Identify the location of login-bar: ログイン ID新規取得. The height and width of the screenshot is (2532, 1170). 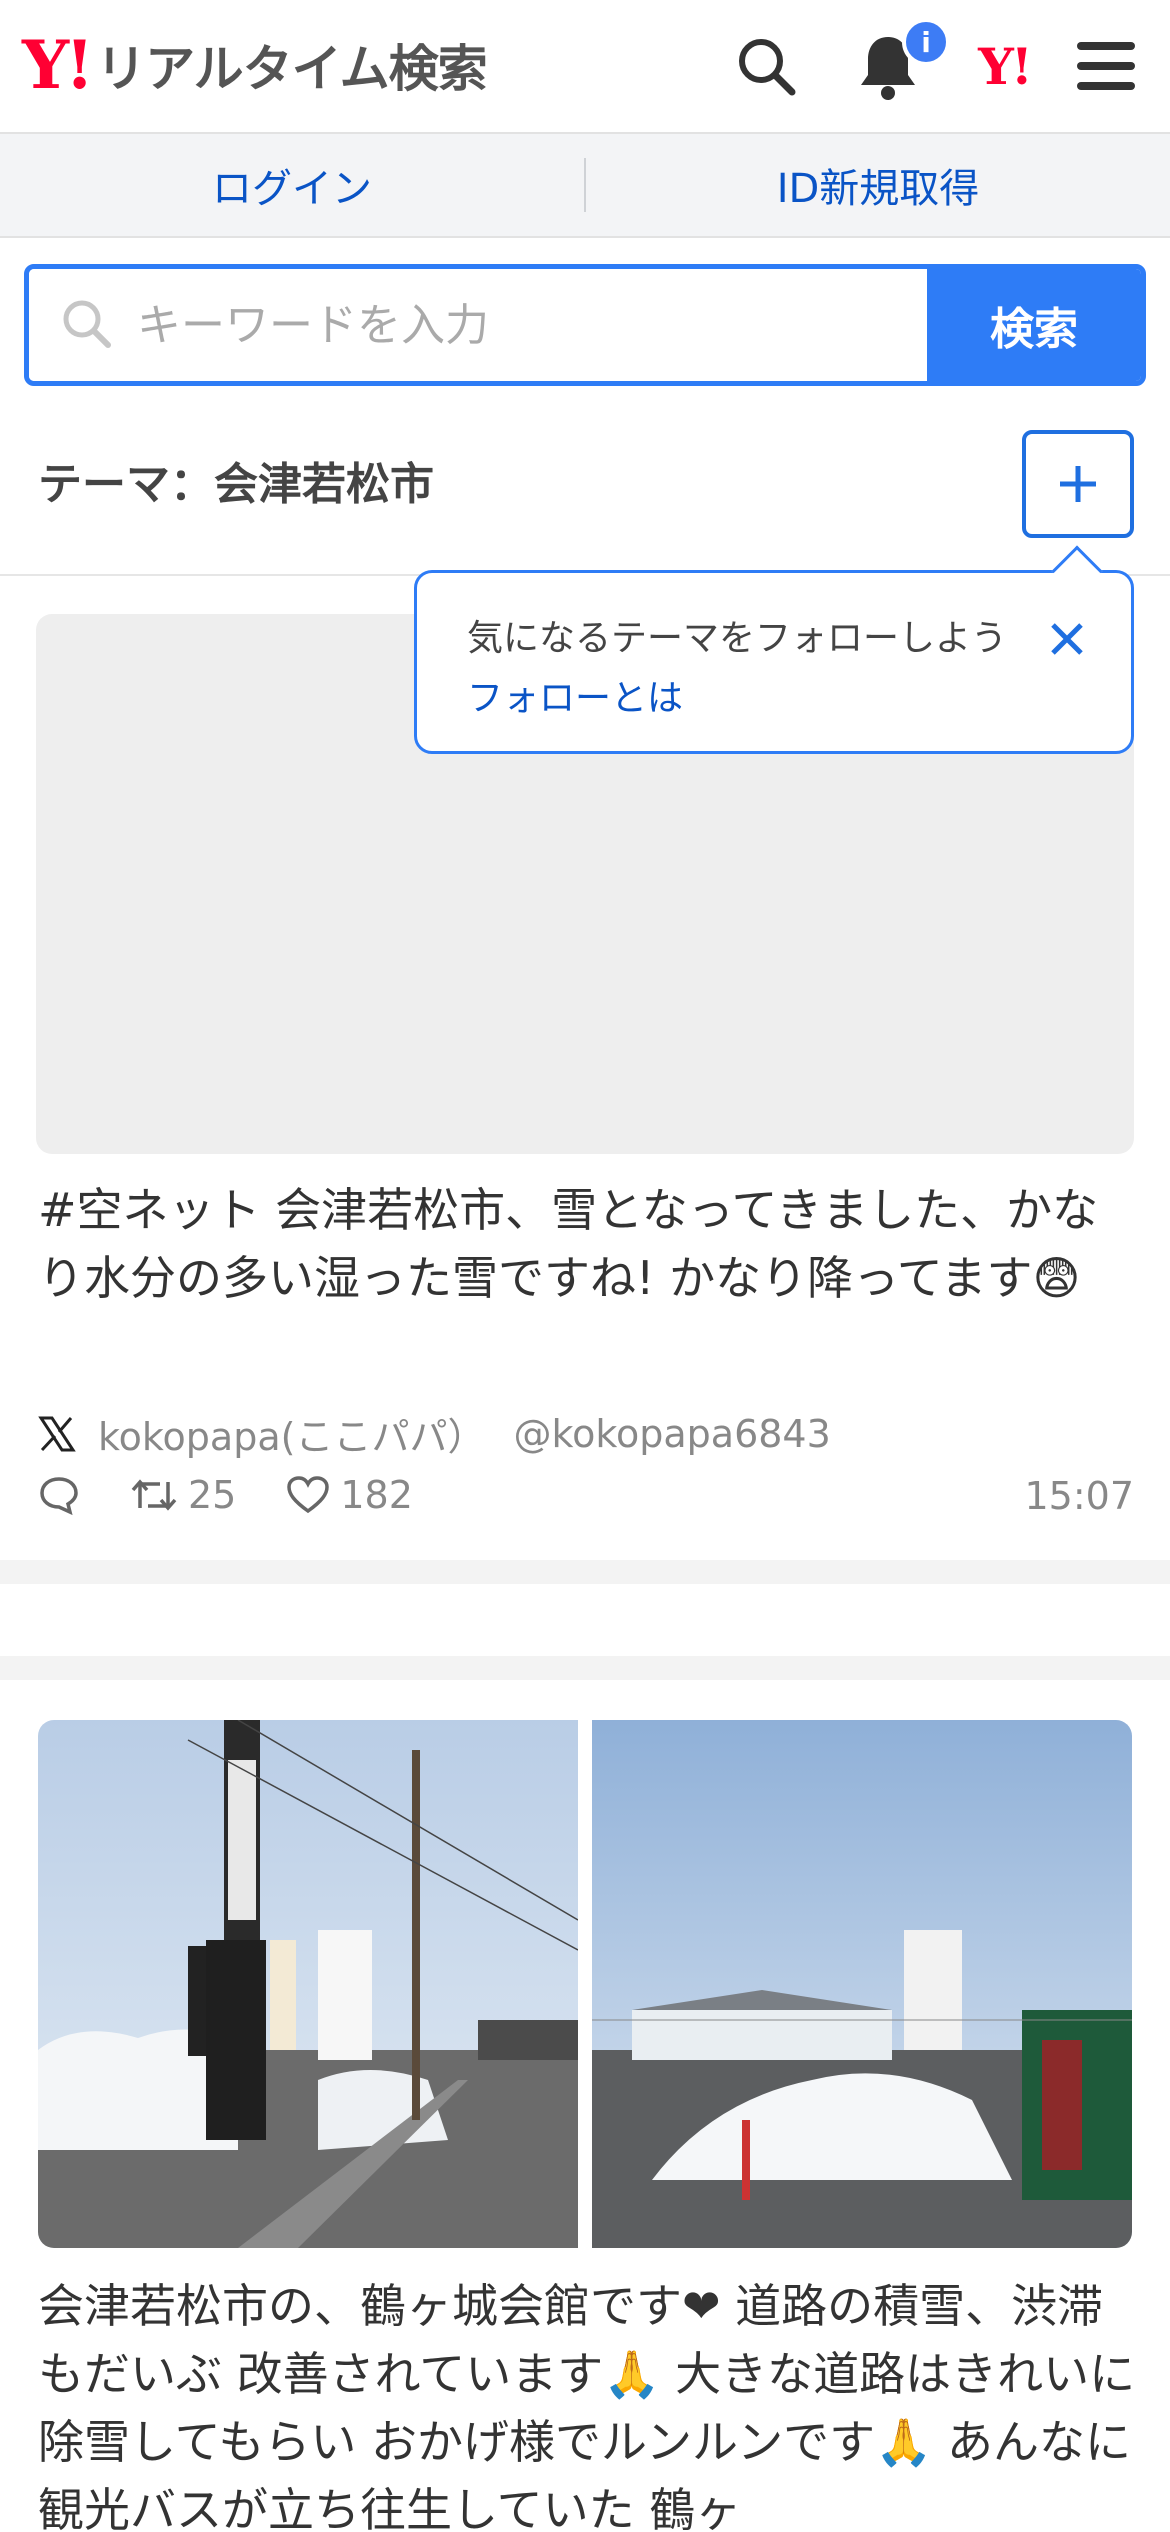
(585, 186).